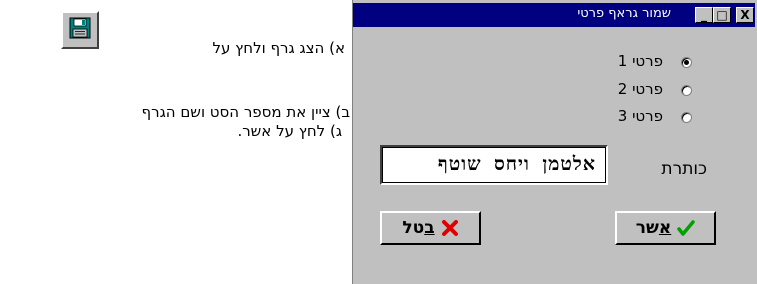 This screenshot has height=284, width=757. I want to click on cancel-button: בטל, so click(430, 228).